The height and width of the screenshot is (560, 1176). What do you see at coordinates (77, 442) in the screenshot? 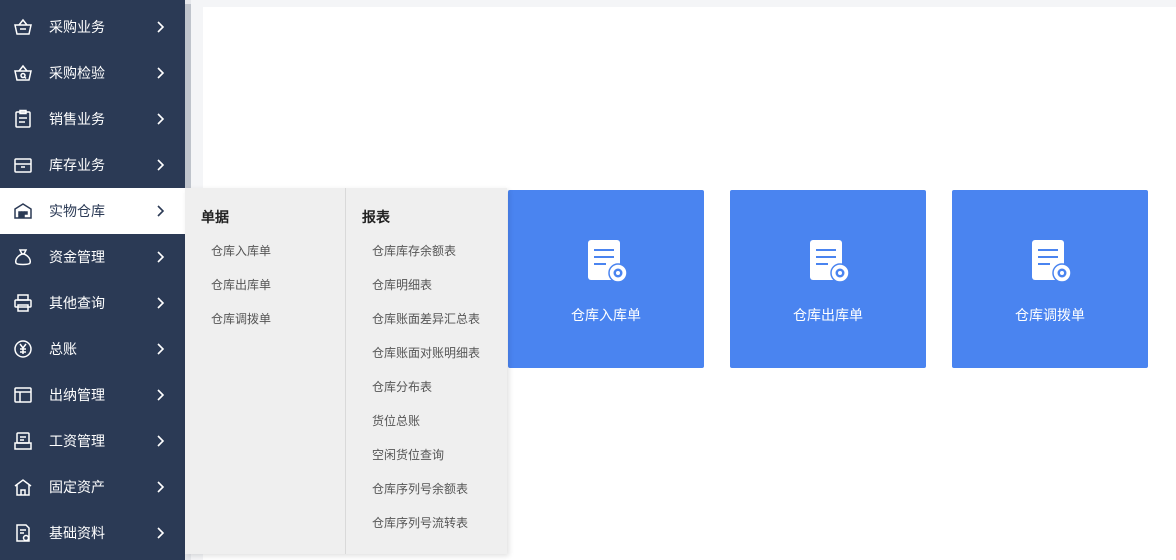
I see `sidebar-item-label: 工资管理` at bounding box center [77, 442].